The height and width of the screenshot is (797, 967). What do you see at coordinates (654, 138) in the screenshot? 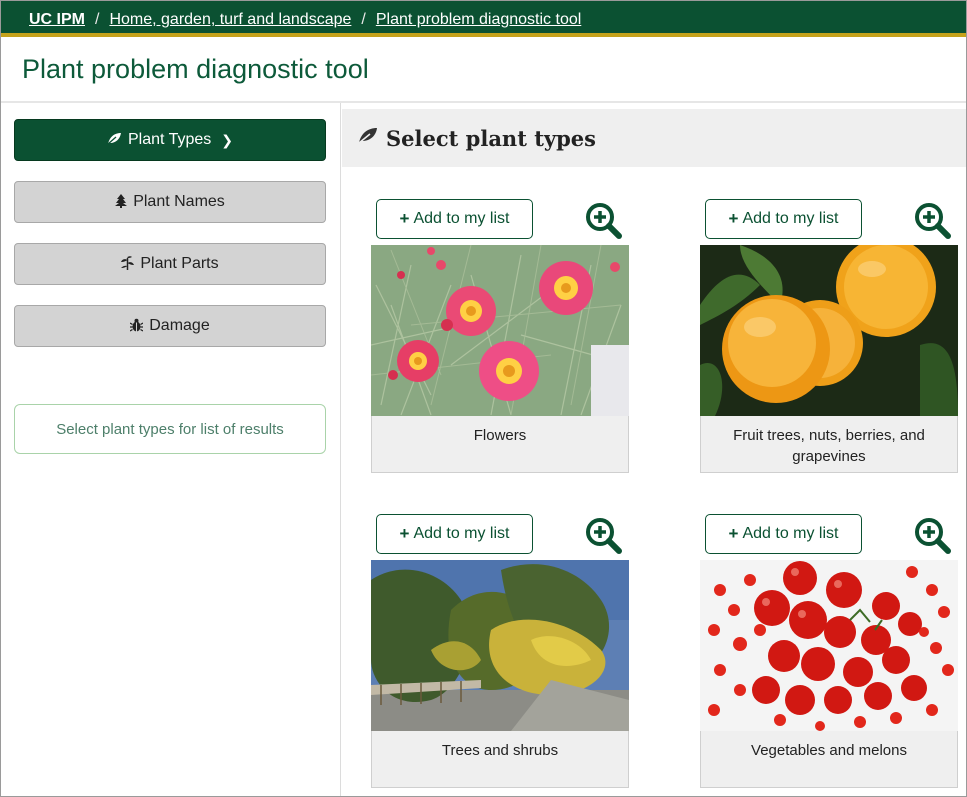
I see `section-header: Select plant types` at bounding box center [654, 138].